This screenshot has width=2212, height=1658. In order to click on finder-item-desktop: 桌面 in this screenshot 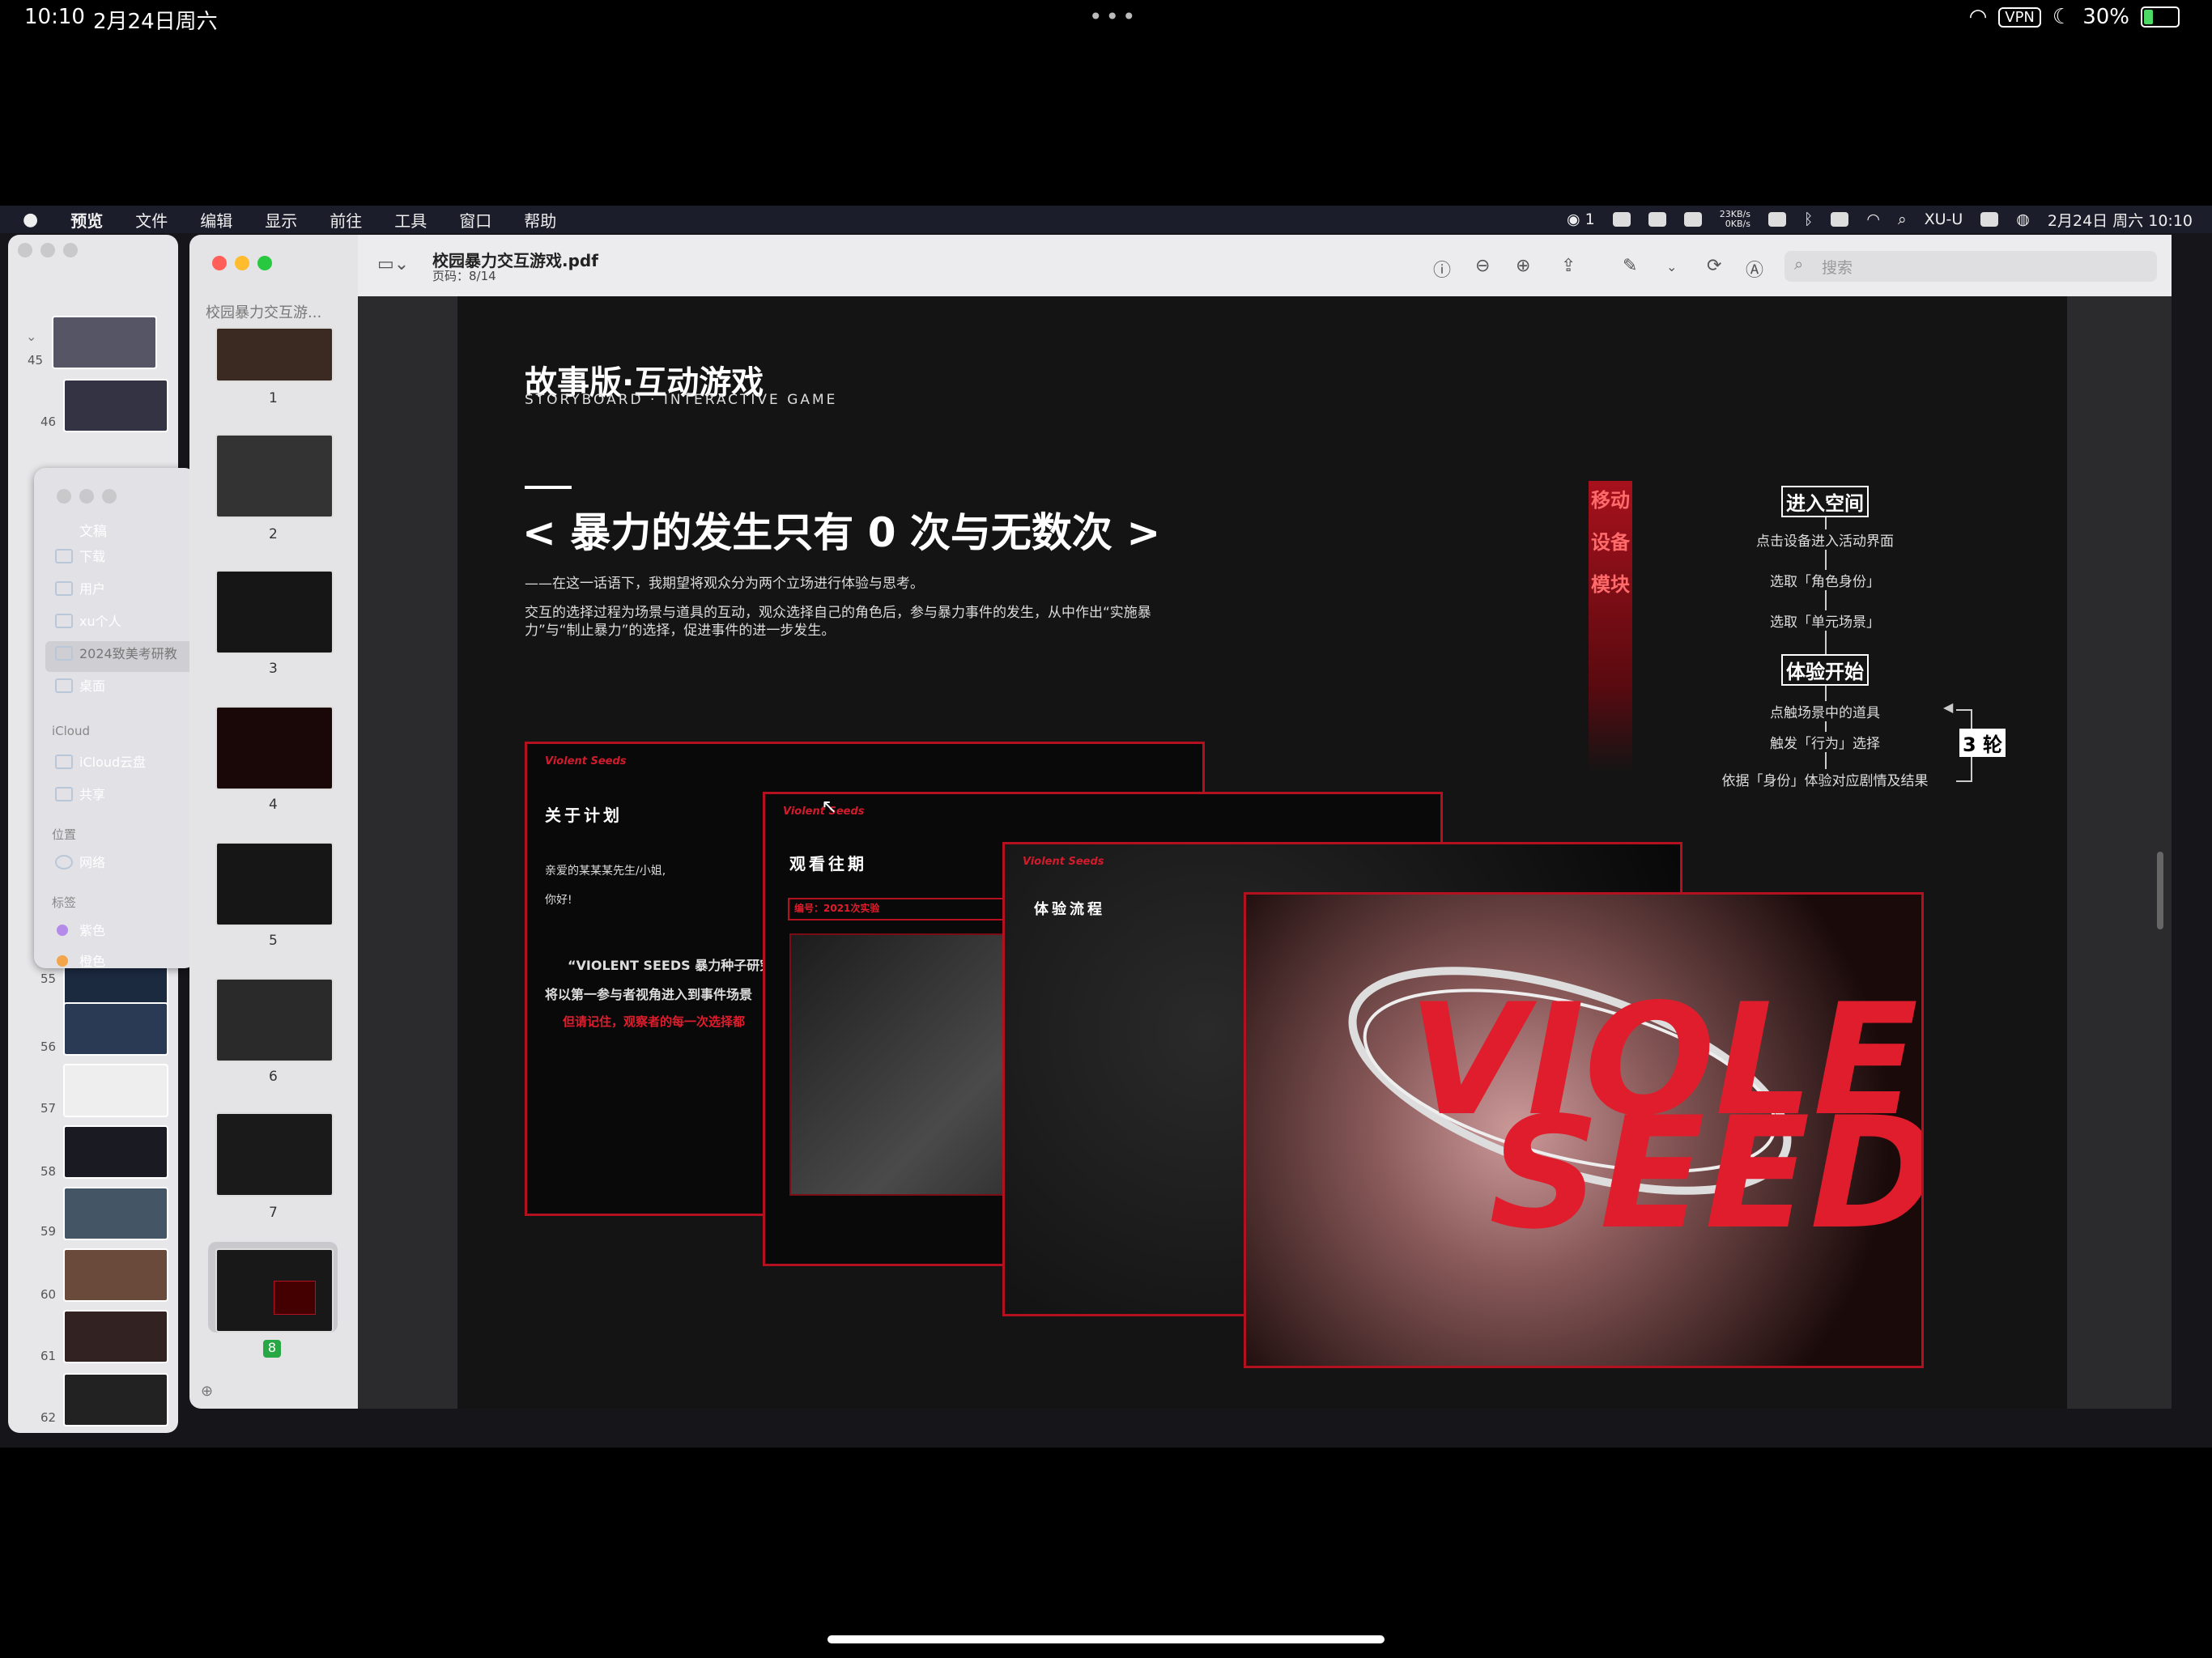, I will do `click(92, 685)`.